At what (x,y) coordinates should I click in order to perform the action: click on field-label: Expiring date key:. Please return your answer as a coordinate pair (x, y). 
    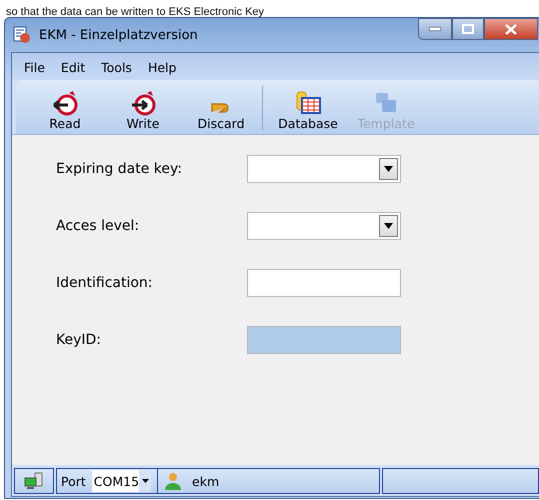
    Looking at the image, I should click on (119, 169).